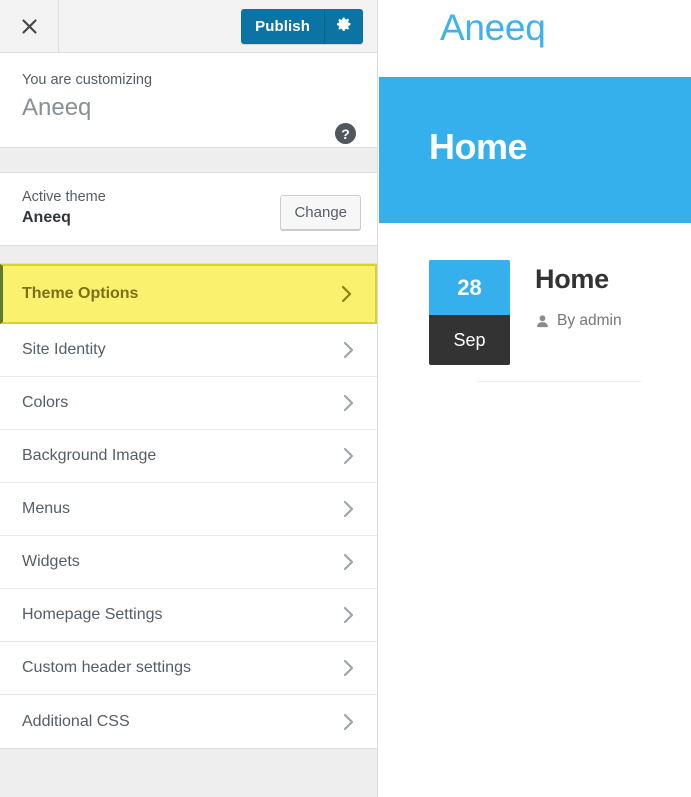 The height and width of the screenshot is (797, 691). I want to click on panel-item-homepage-settings: Homepage Settings, so click(188, 615).